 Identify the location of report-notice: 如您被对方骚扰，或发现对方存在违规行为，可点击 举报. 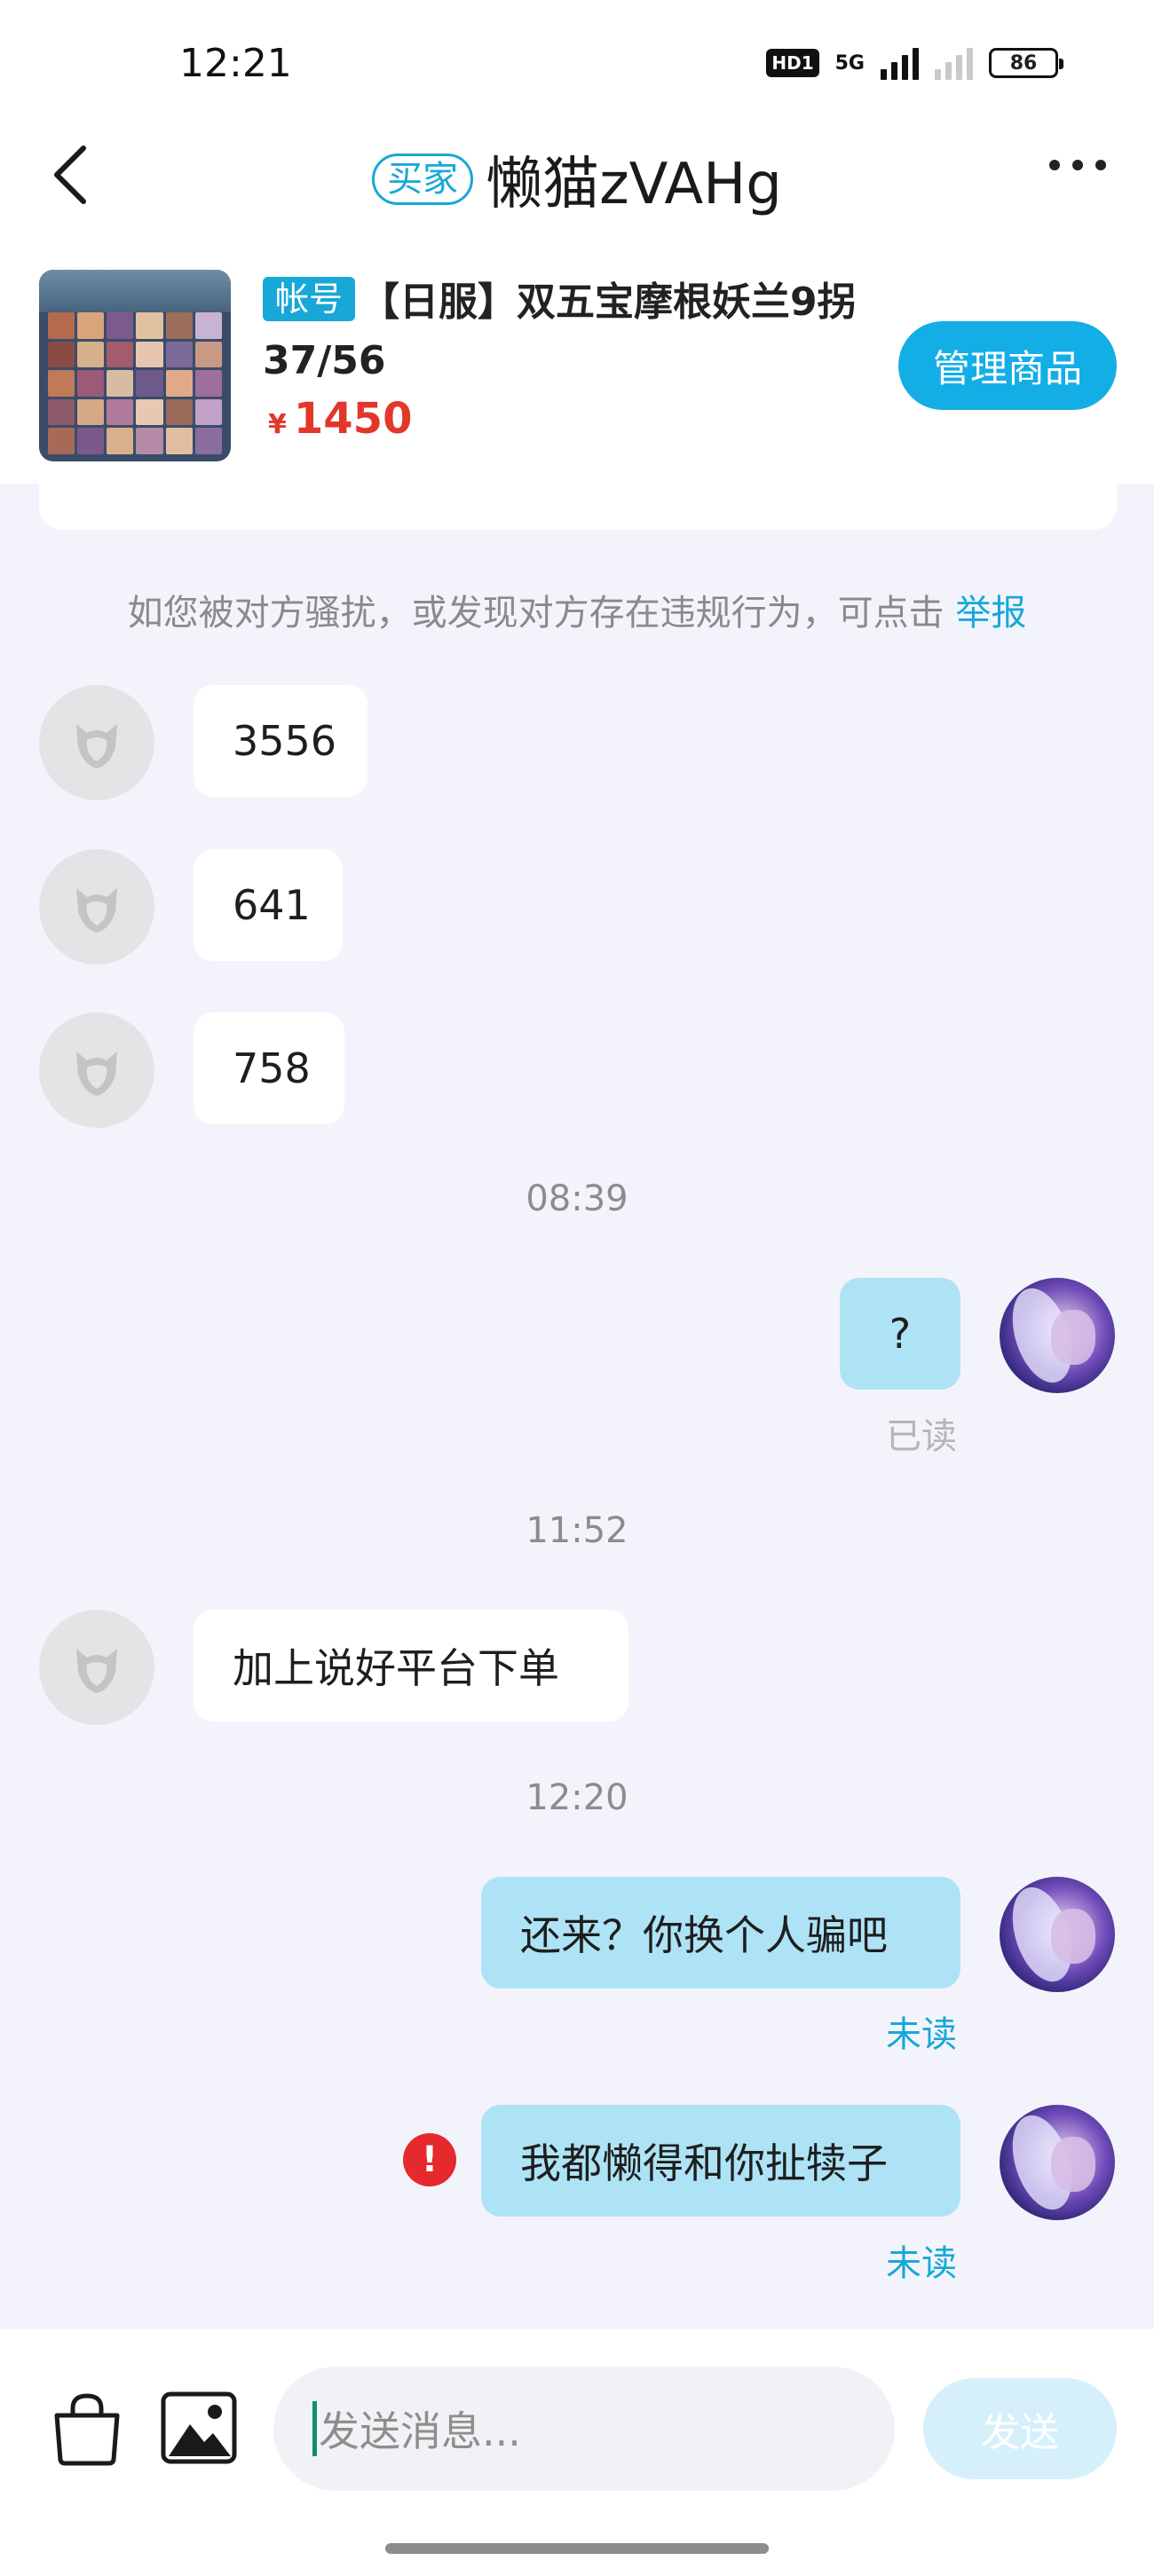
(577, 609).